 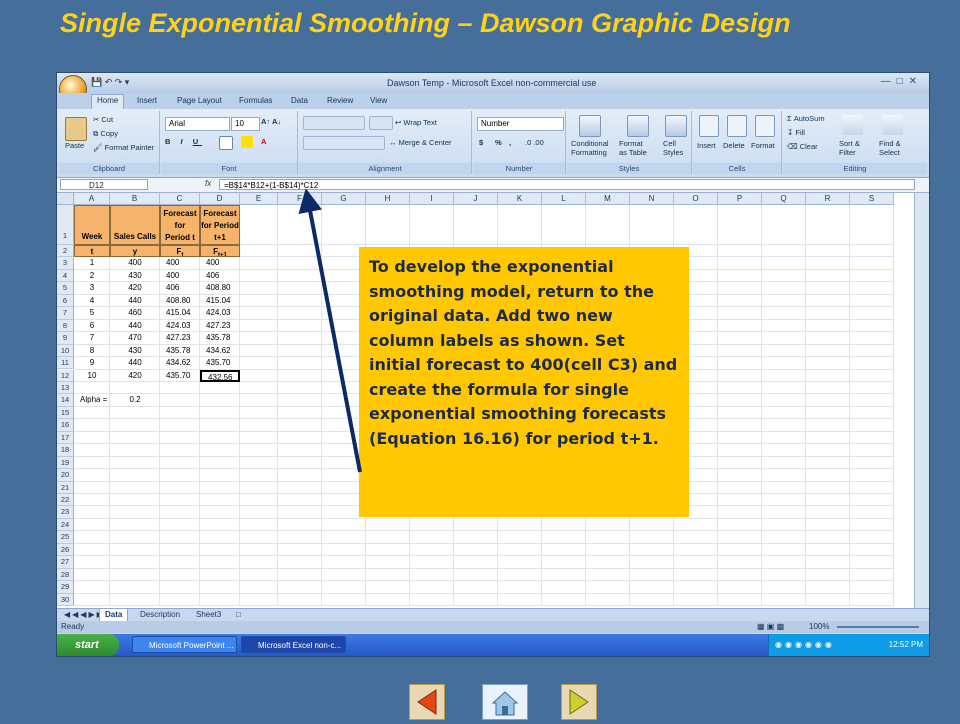 What do you see at coordinates (505, 702) in the screenshot?
I see `home-button` at bounding box center [505, 702].